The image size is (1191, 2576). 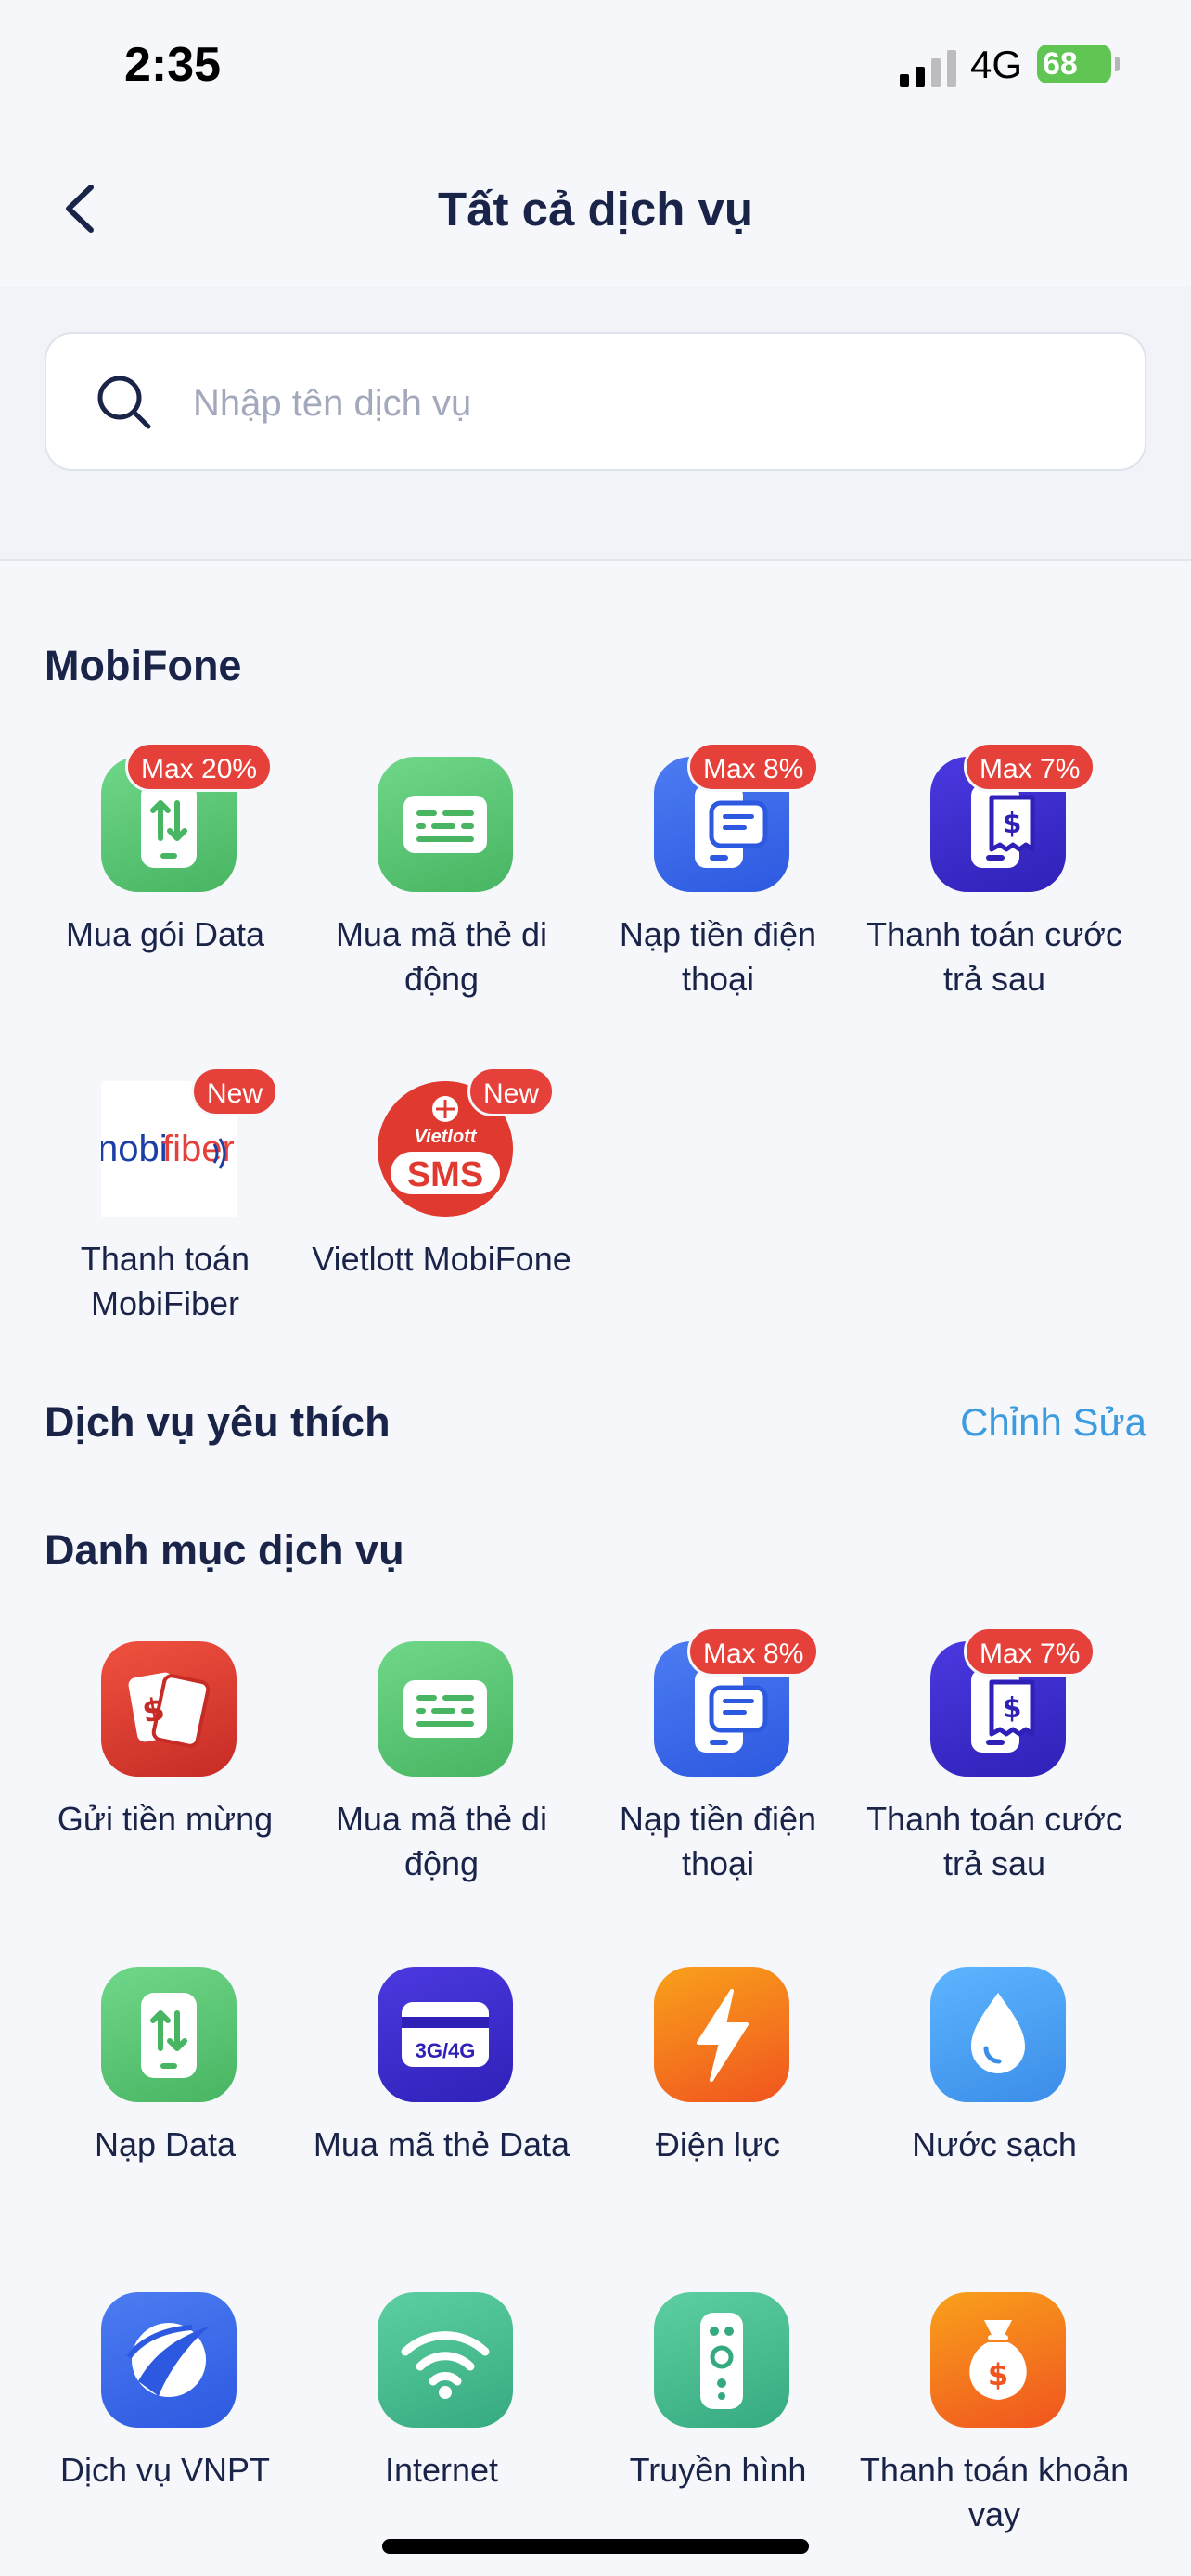 I want to click on search-input, so click(x=610, y=403).